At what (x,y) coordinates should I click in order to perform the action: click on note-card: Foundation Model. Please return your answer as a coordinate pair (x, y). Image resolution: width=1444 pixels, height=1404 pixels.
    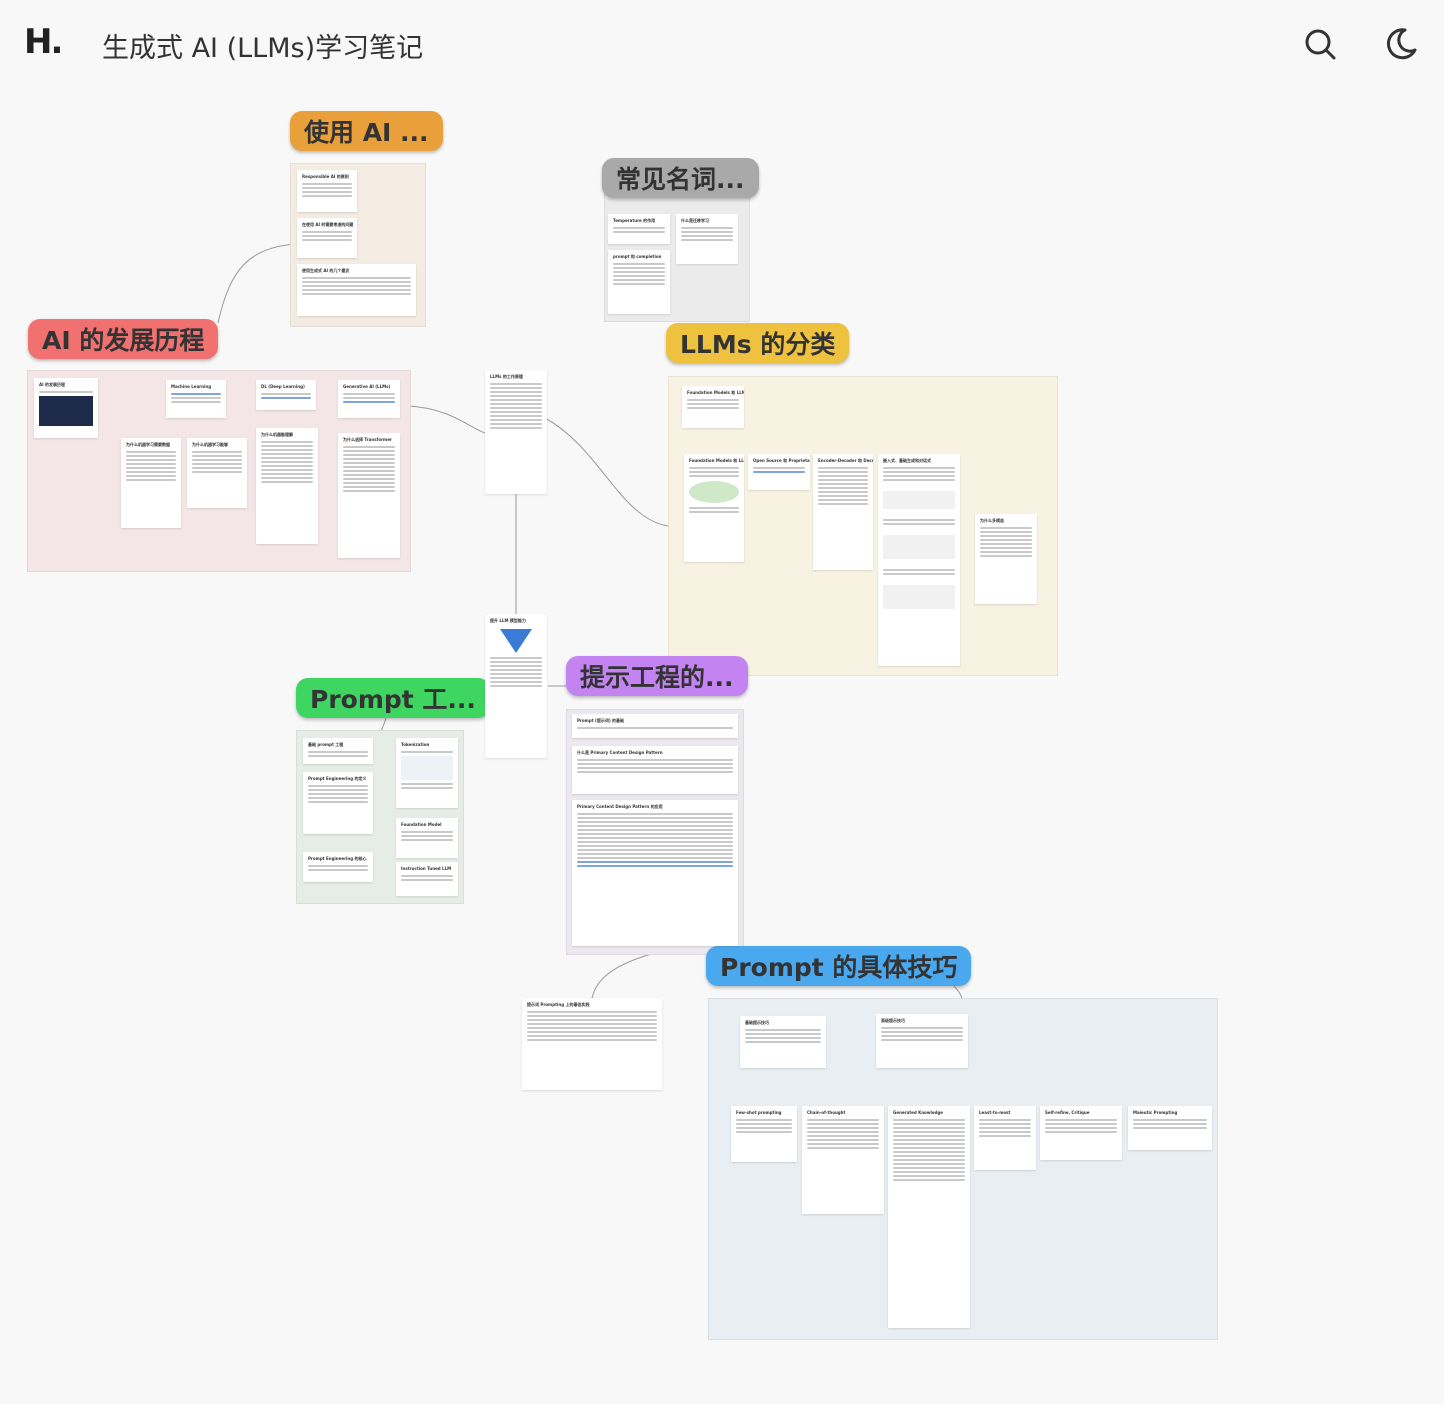
    Looking at the image, I should click on (427, 838).